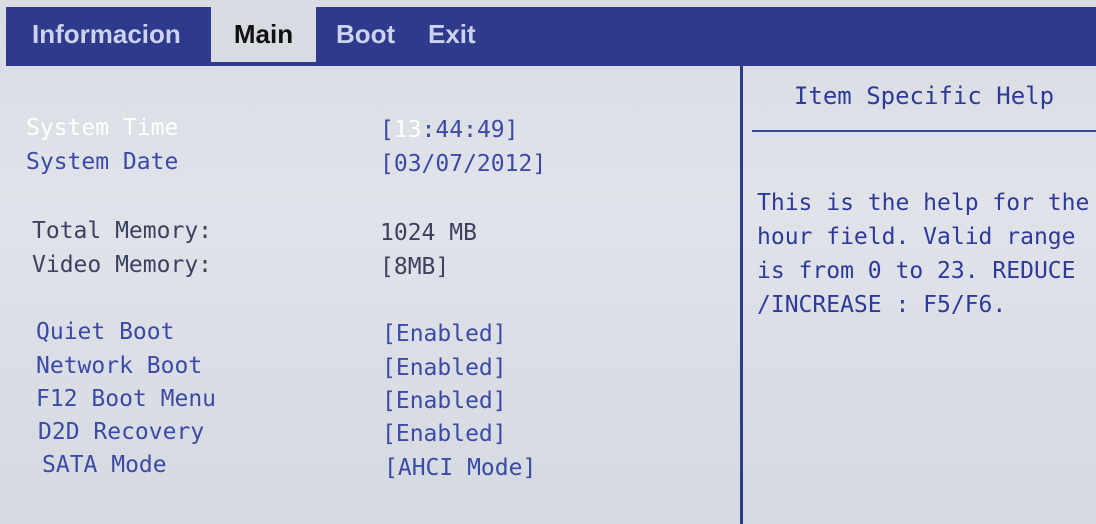 This screenshot has width=1096, height=524. What do you see at coordinates (551, 37) in the screenshot?
I see `menu-bar: Informacion Main Boot Exit` at bounding box center [551, 37].